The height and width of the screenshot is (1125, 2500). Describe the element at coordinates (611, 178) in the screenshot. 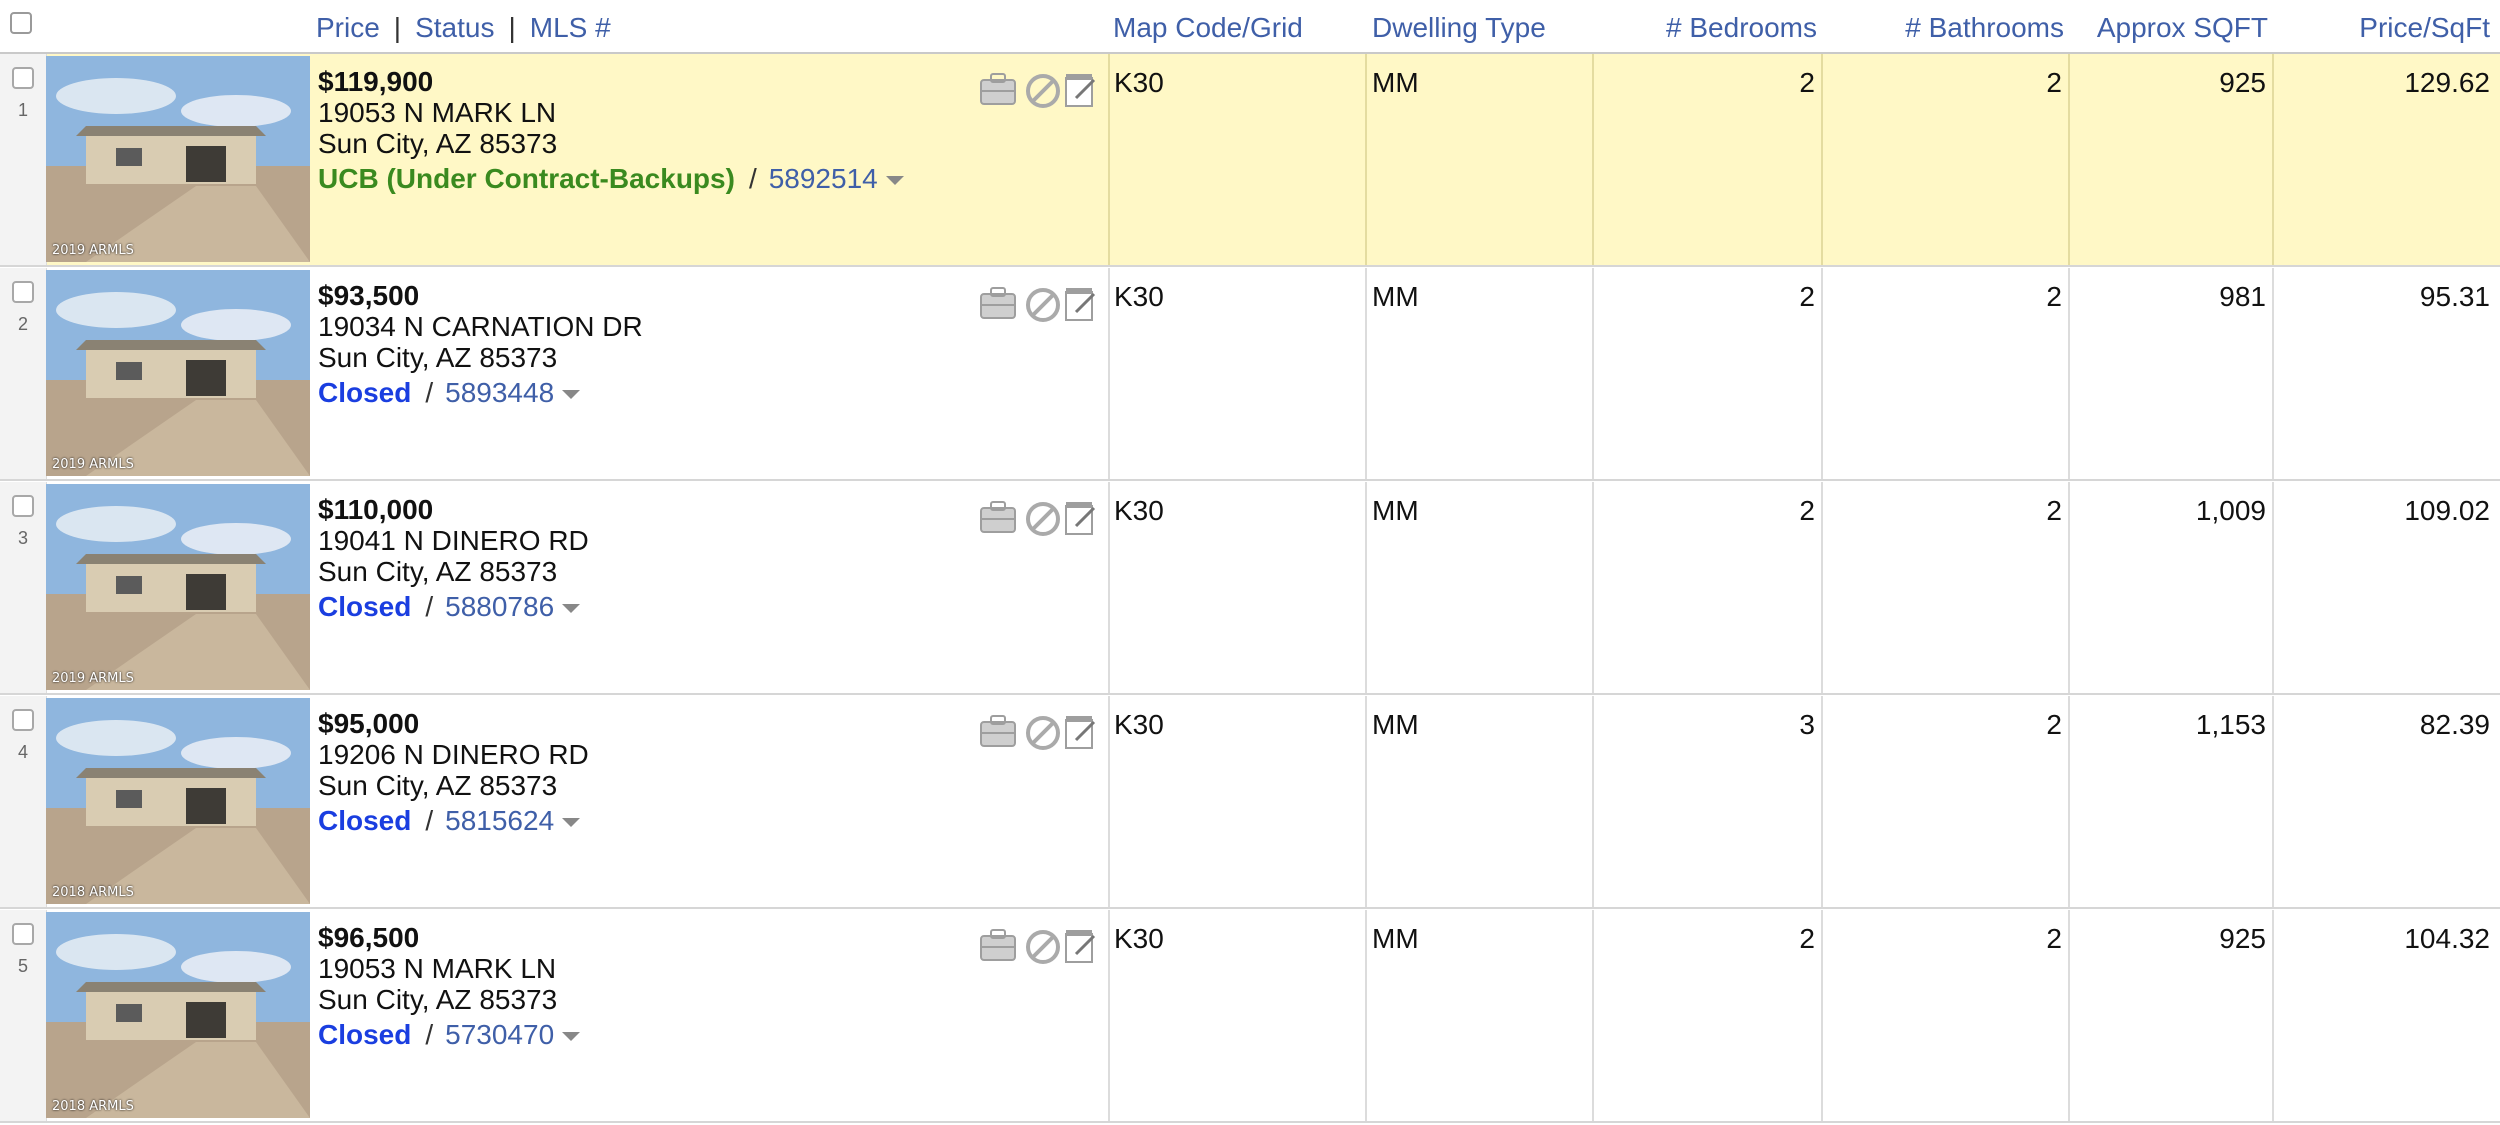

I see `status-line: UCB (Under Contract-Backups) / 5892514` at that location.